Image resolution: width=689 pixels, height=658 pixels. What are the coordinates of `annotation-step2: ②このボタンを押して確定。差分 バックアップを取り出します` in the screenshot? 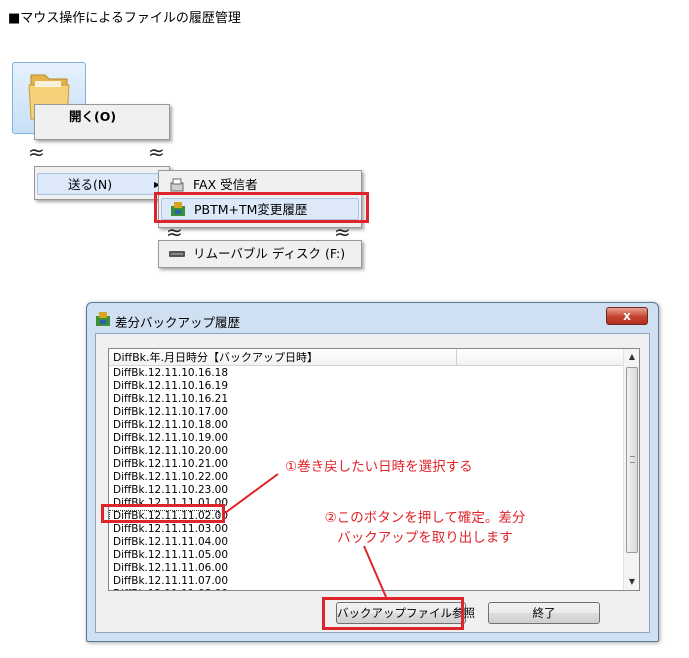 It's located at (425, 528).